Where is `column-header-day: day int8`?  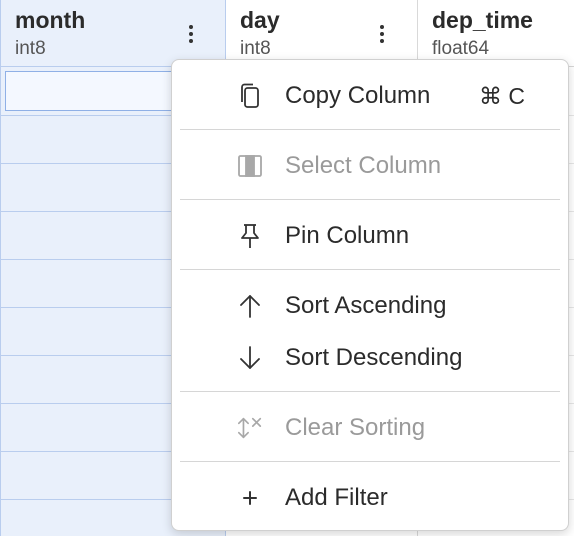
column-header-day: day int8 is located at coordinates (321, 33).